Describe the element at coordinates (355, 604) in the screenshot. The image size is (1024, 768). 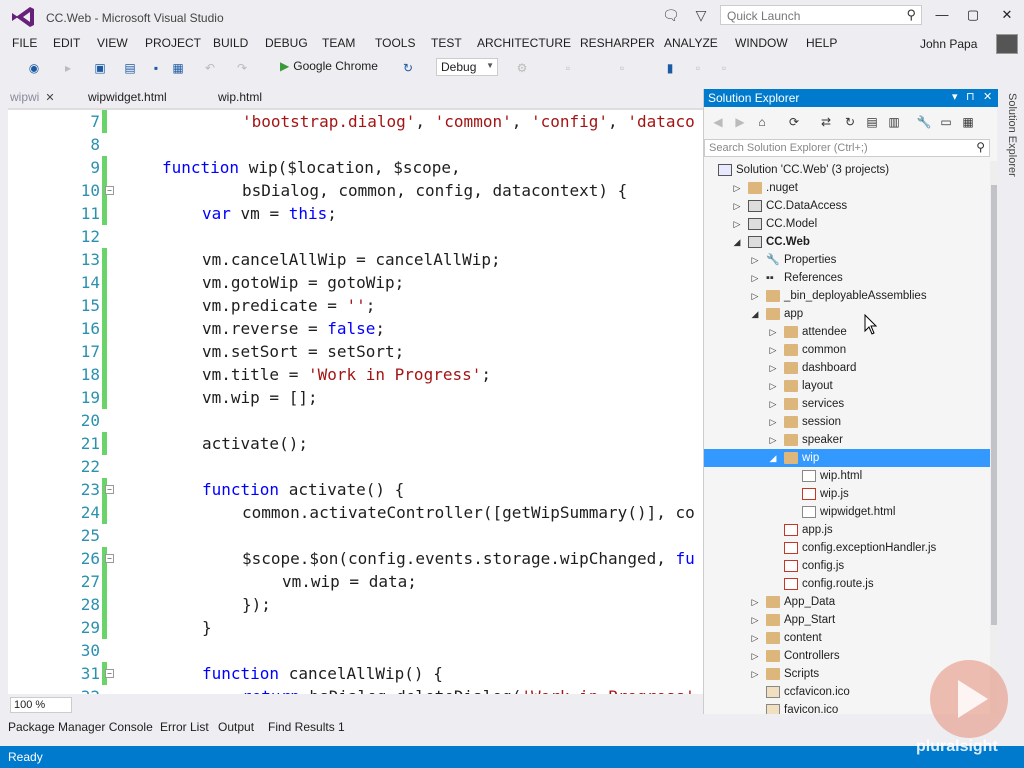
I see `code-line: 28});` at that location.